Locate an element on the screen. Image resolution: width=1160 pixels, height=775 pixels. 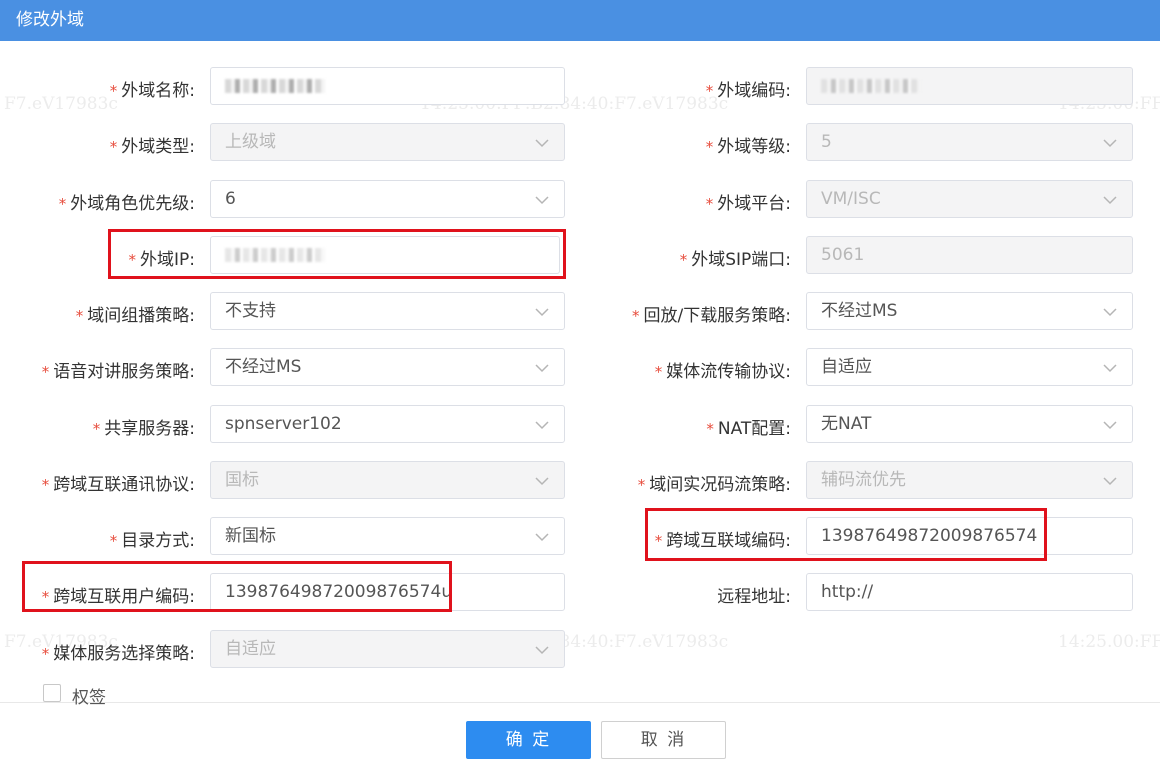
domain-code-input is located at coordinates (969, 86).